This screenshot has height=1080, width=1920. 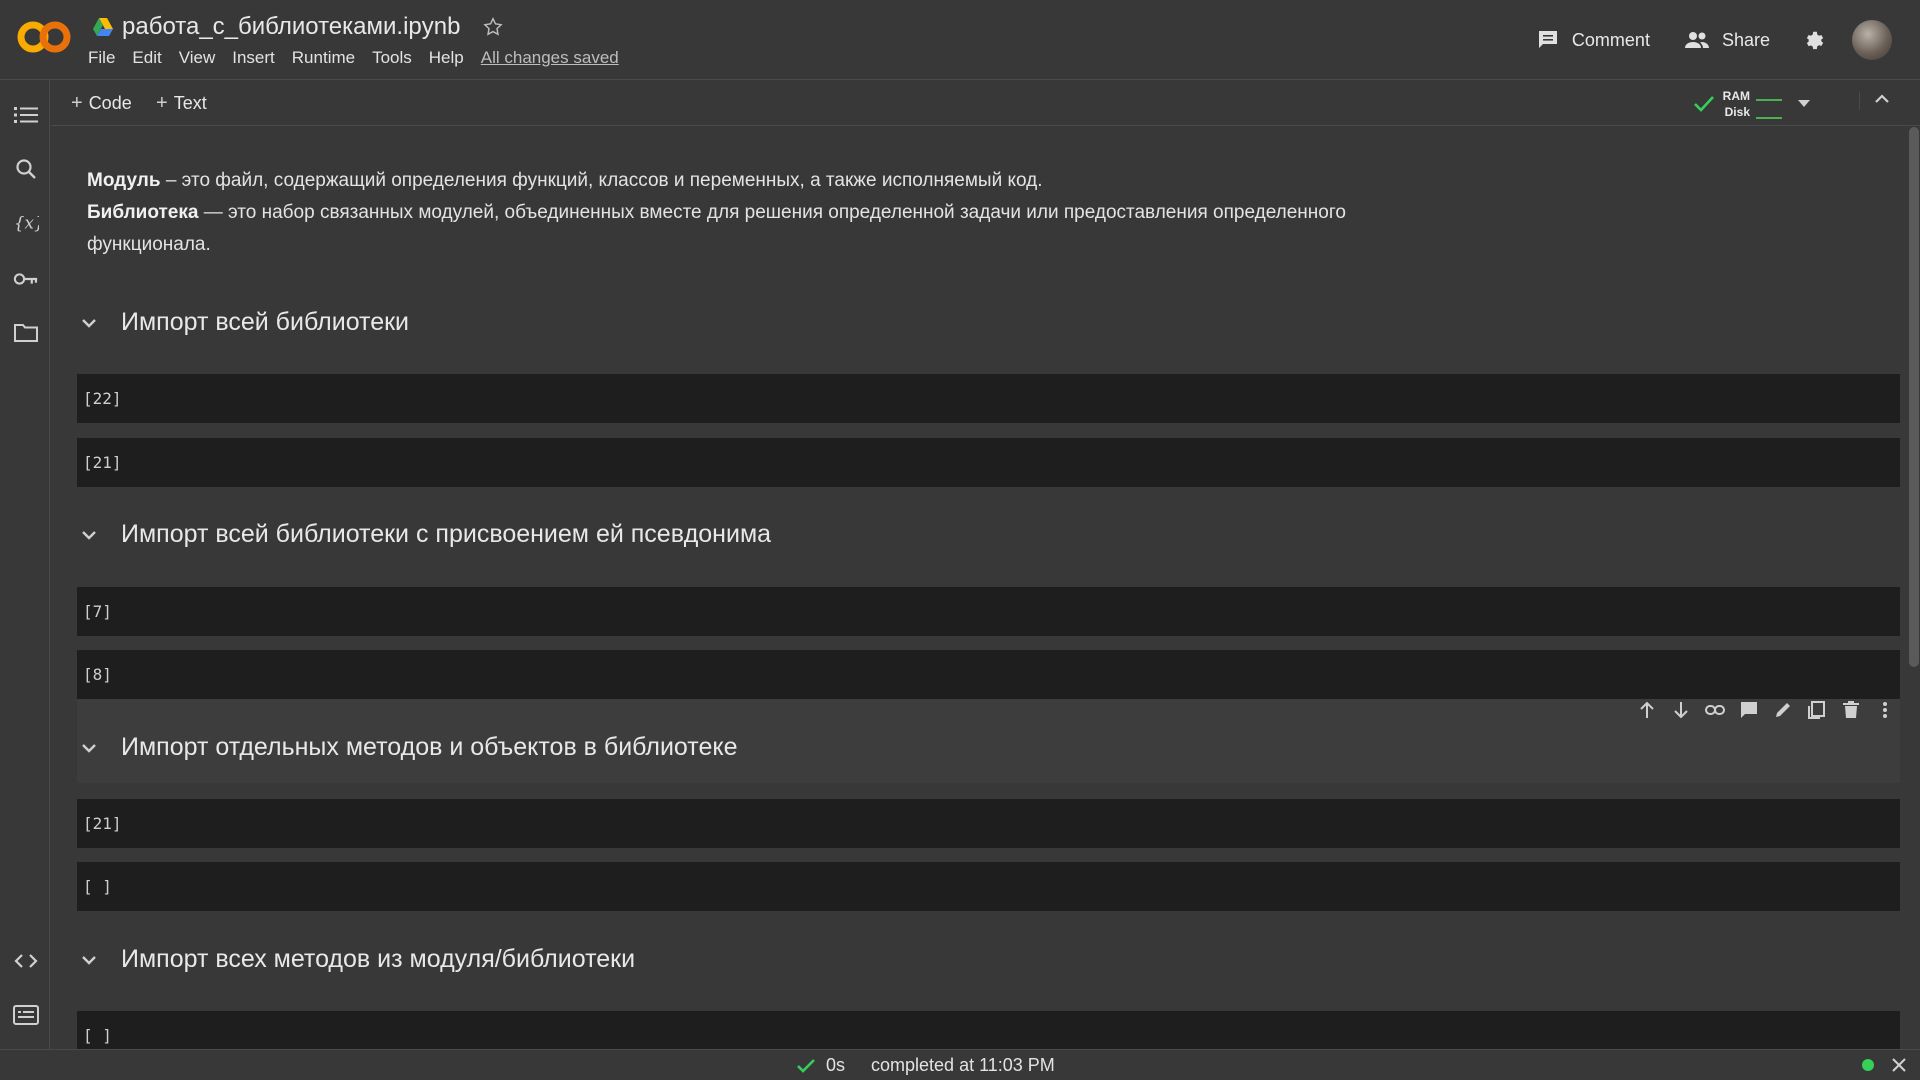 I want to click on disk-label: Disk, so click(x=1737, y=112).